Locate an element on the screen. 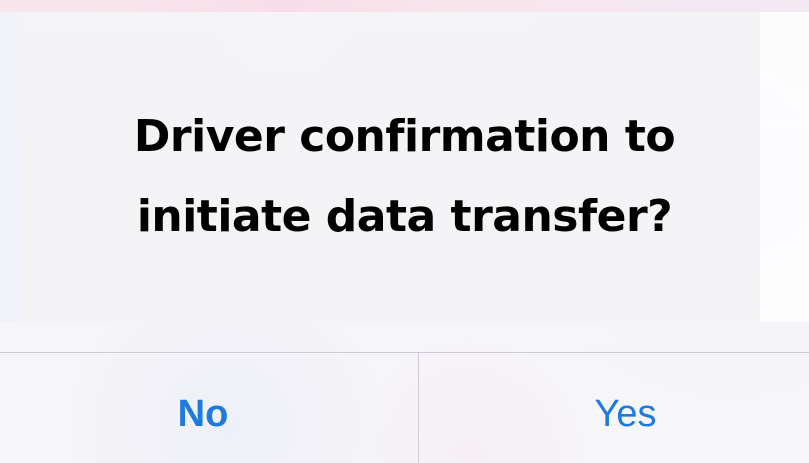  no-button-label: No is located at coordinates (203, 413).